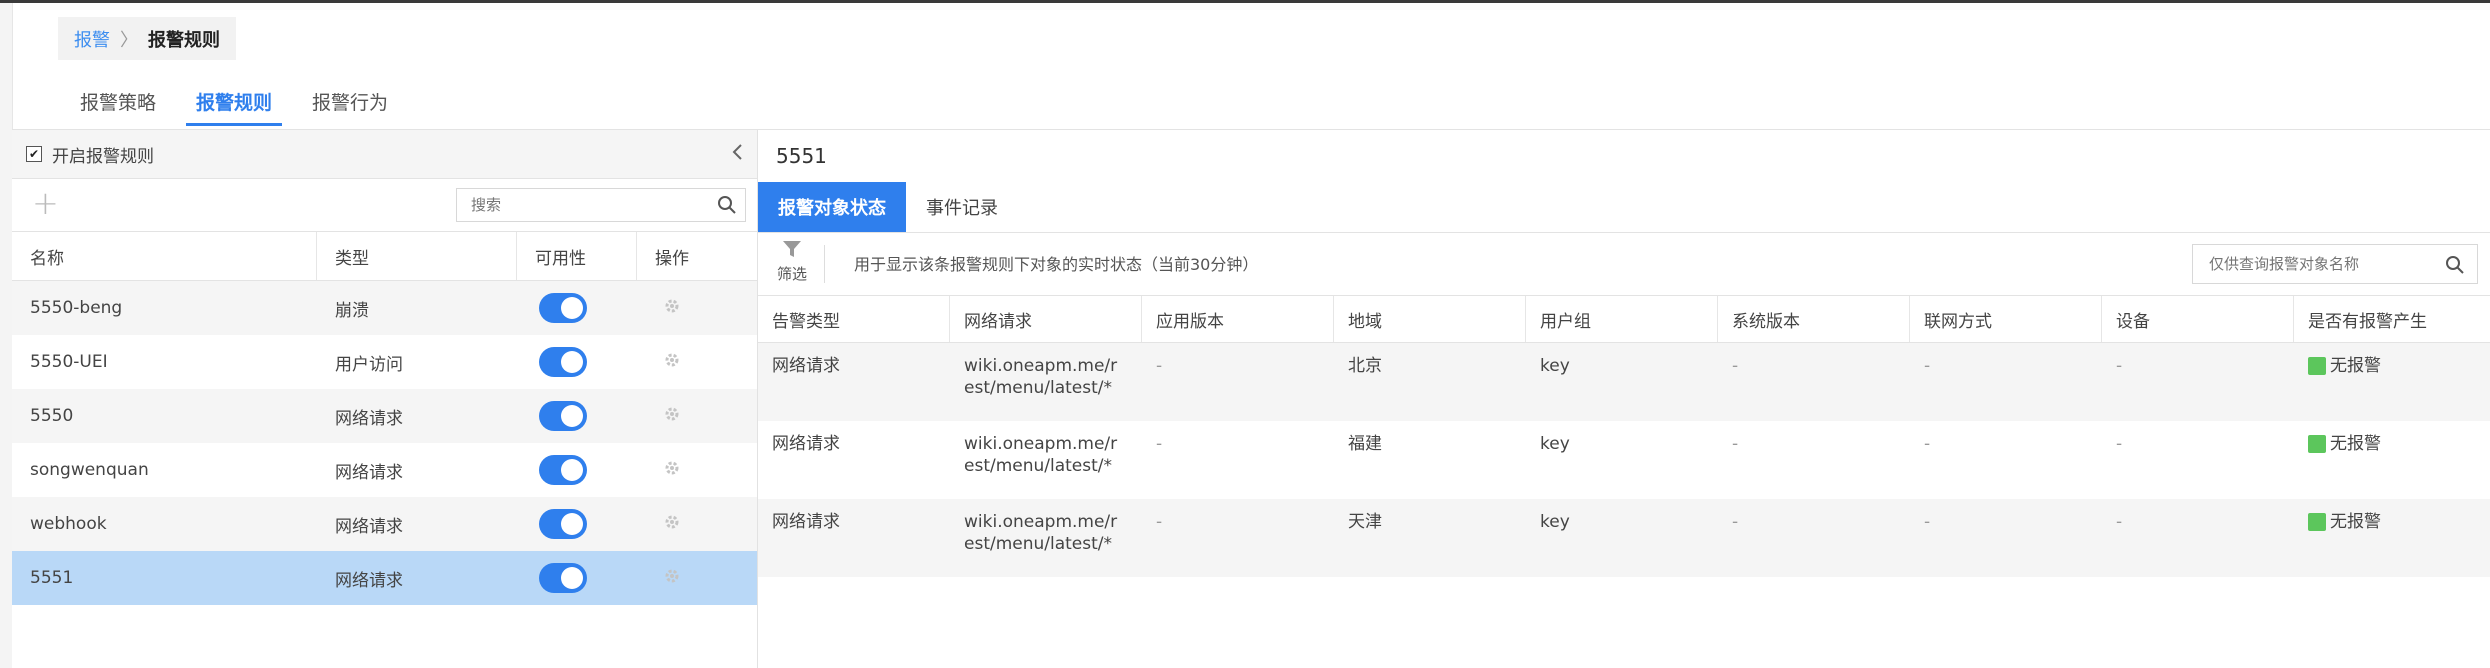 The image size is (2490, 668). Describe the element at coordinates (577, 256) in the screenshot. I see `col-availability: 可用性` at that location.